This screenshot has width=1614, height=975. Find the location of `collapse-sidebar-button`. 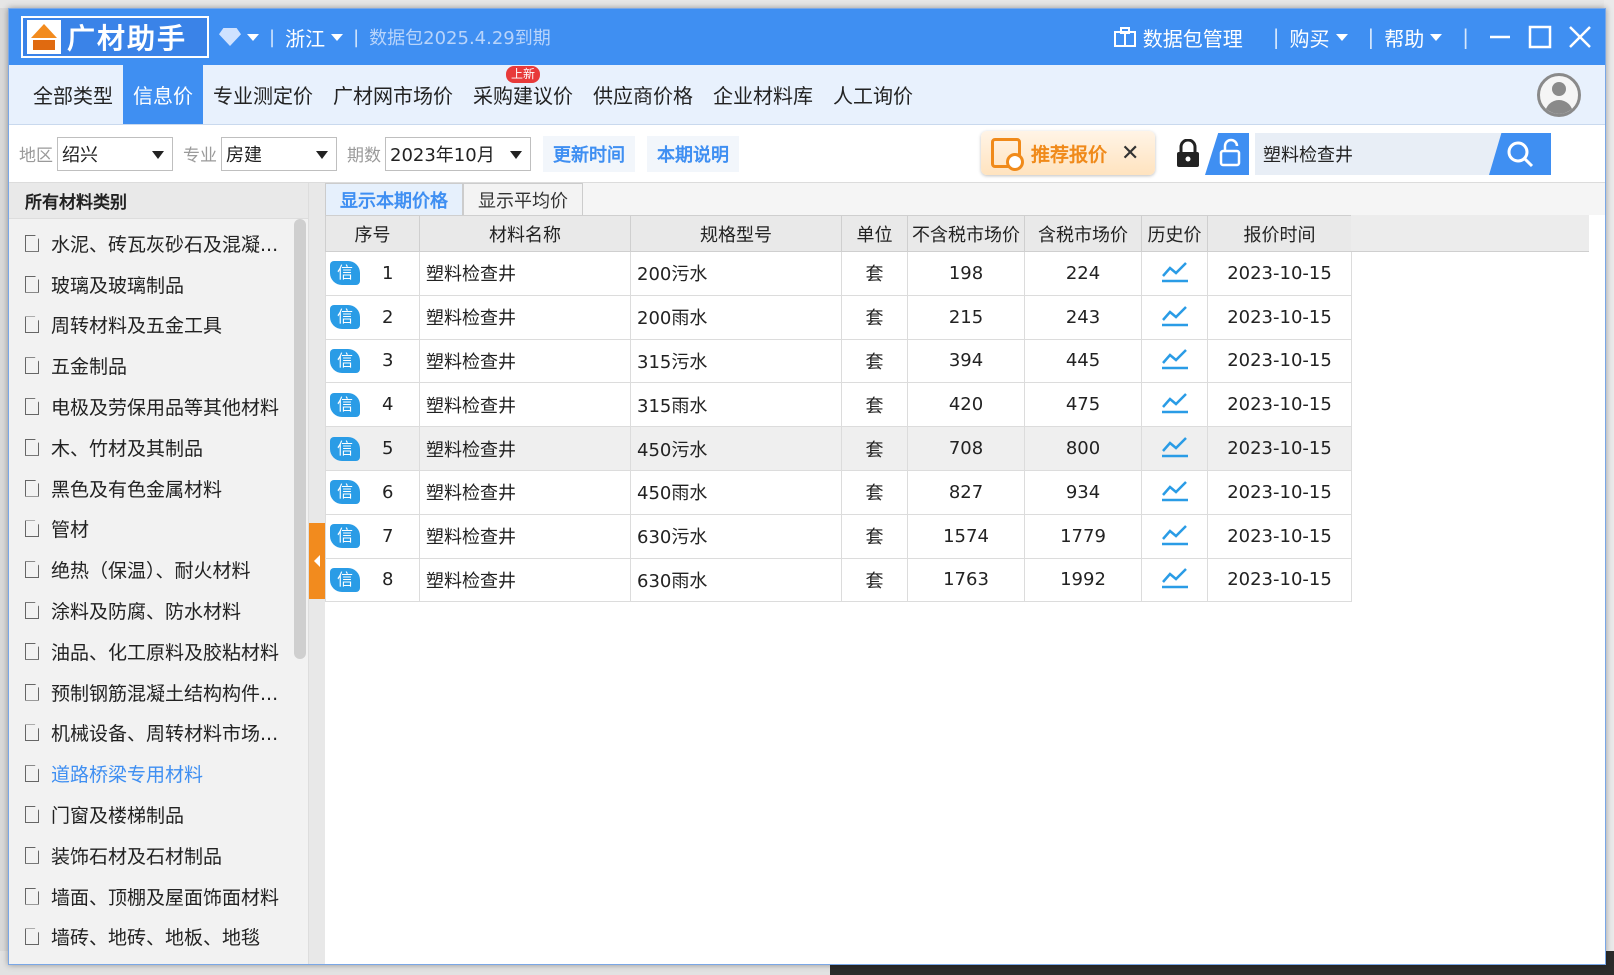

collapse-sidebar-button is located at coordinates (317, 561).